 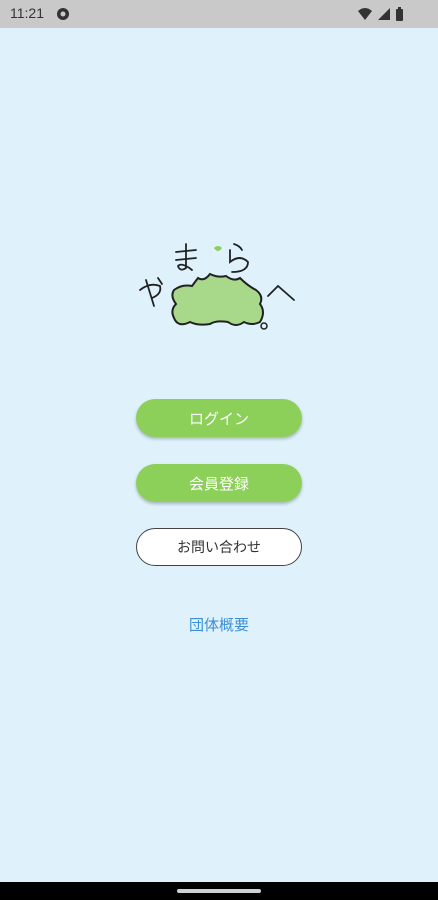 What do you see at coordinates (219, 483) in the screenshot?
I see `register-button: 会員登録` at bounding box center [219, 483].